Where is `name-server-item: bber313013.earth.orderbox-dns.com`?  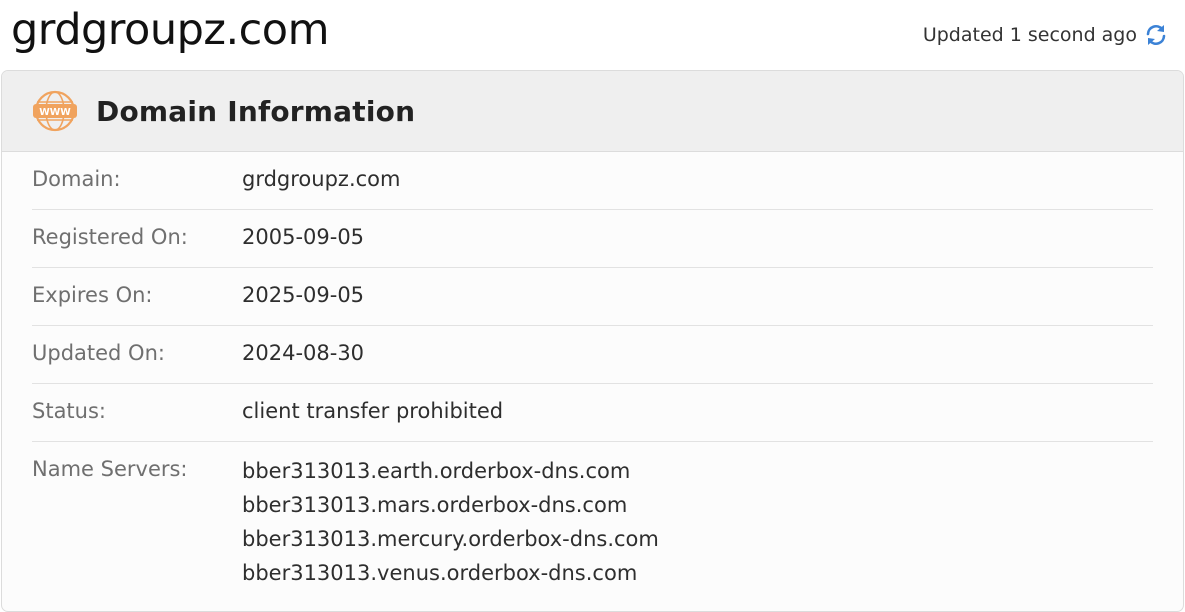
name-server-item: bber313013.earth.orderbox-dns.com is located at coordinates (436, 471).